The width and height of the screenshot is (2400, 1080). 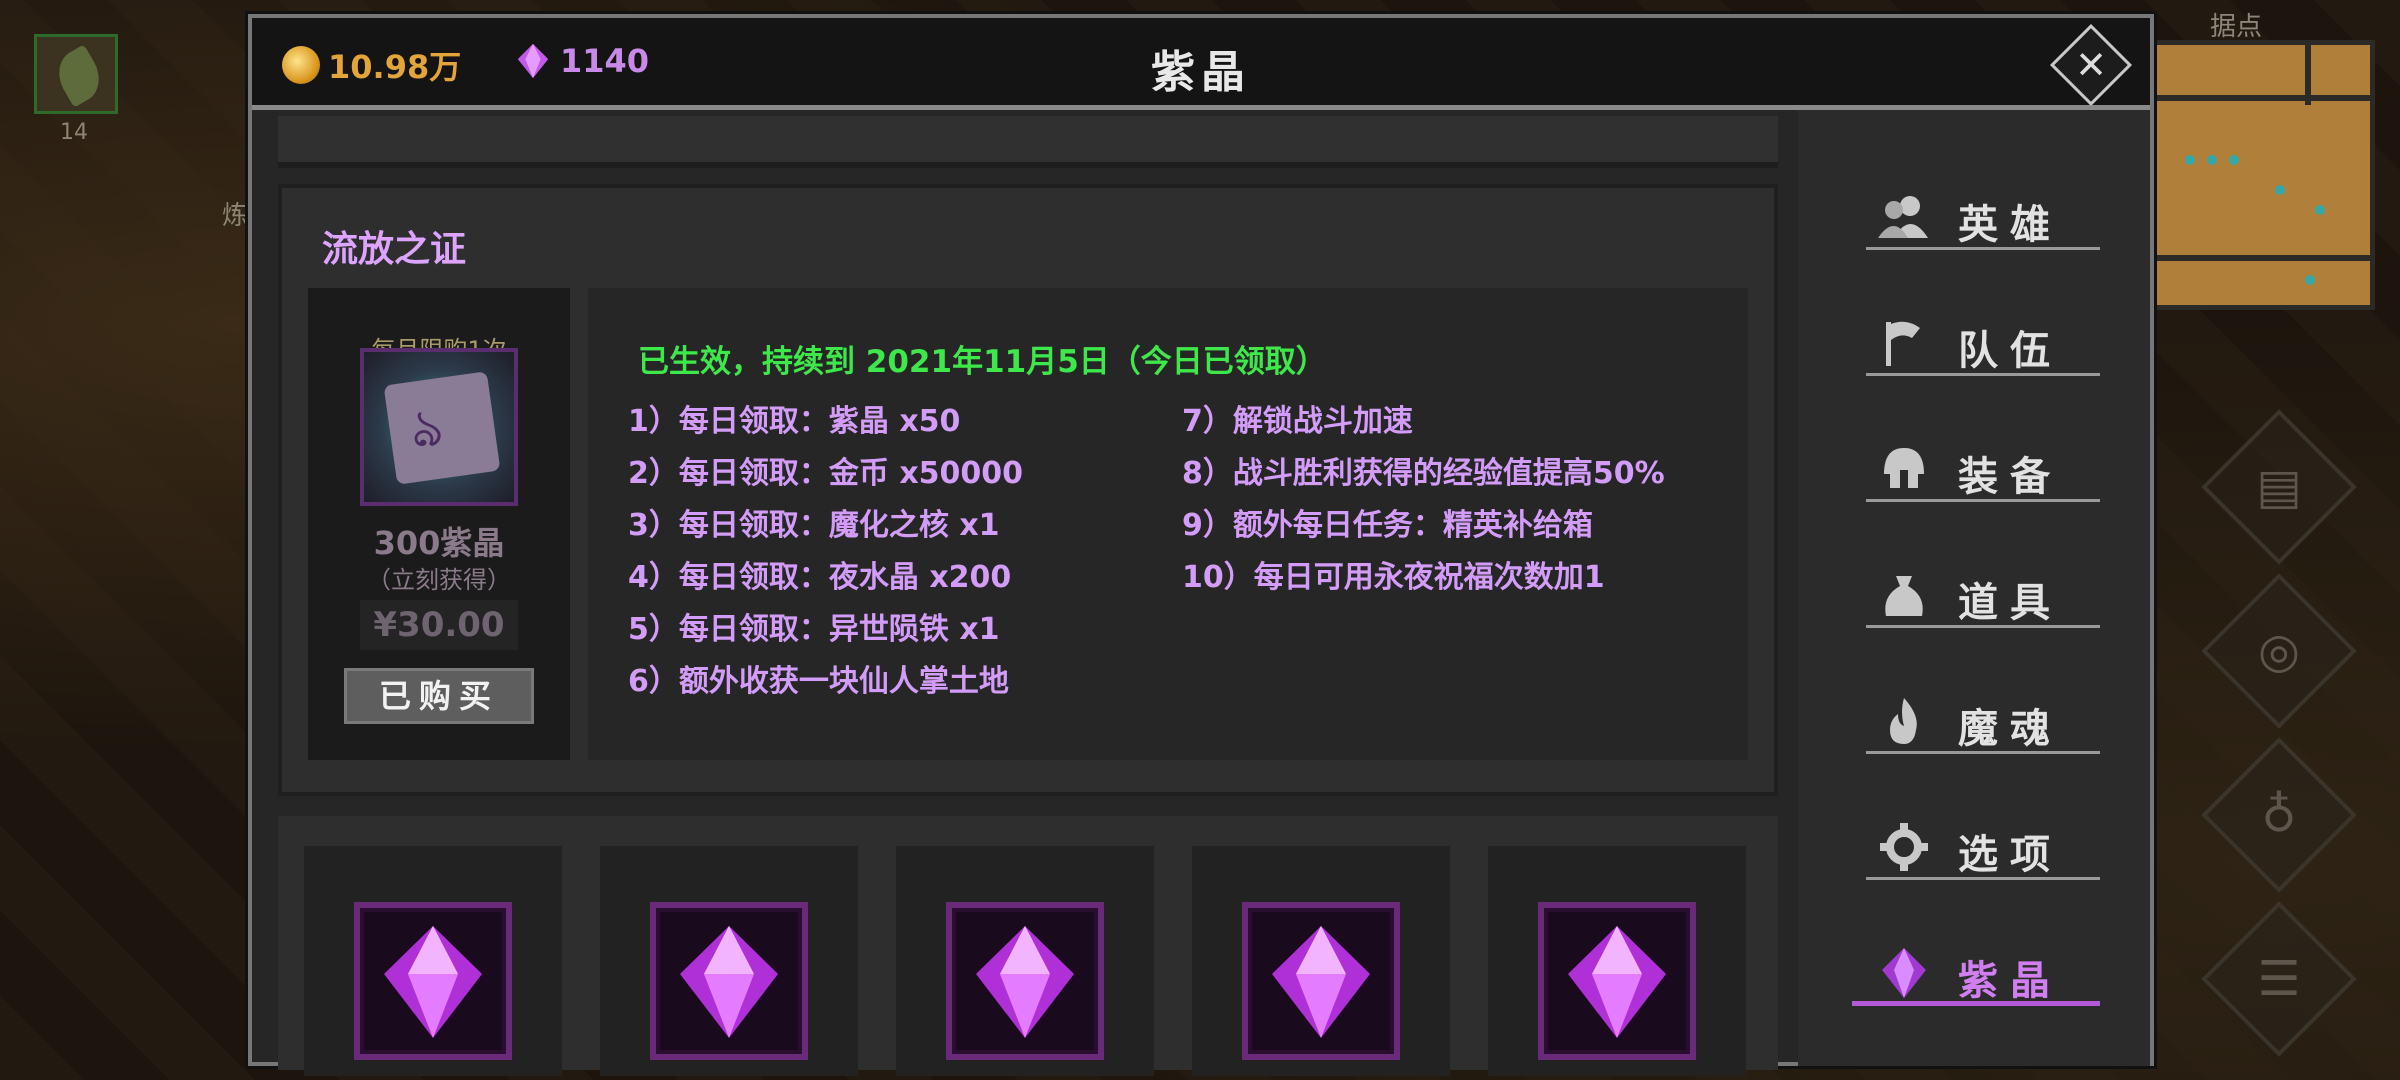 What do you see at coordinates (1904, 596) in the screenshot?
I see `bag-icon` at bounding box center [1904, 596].